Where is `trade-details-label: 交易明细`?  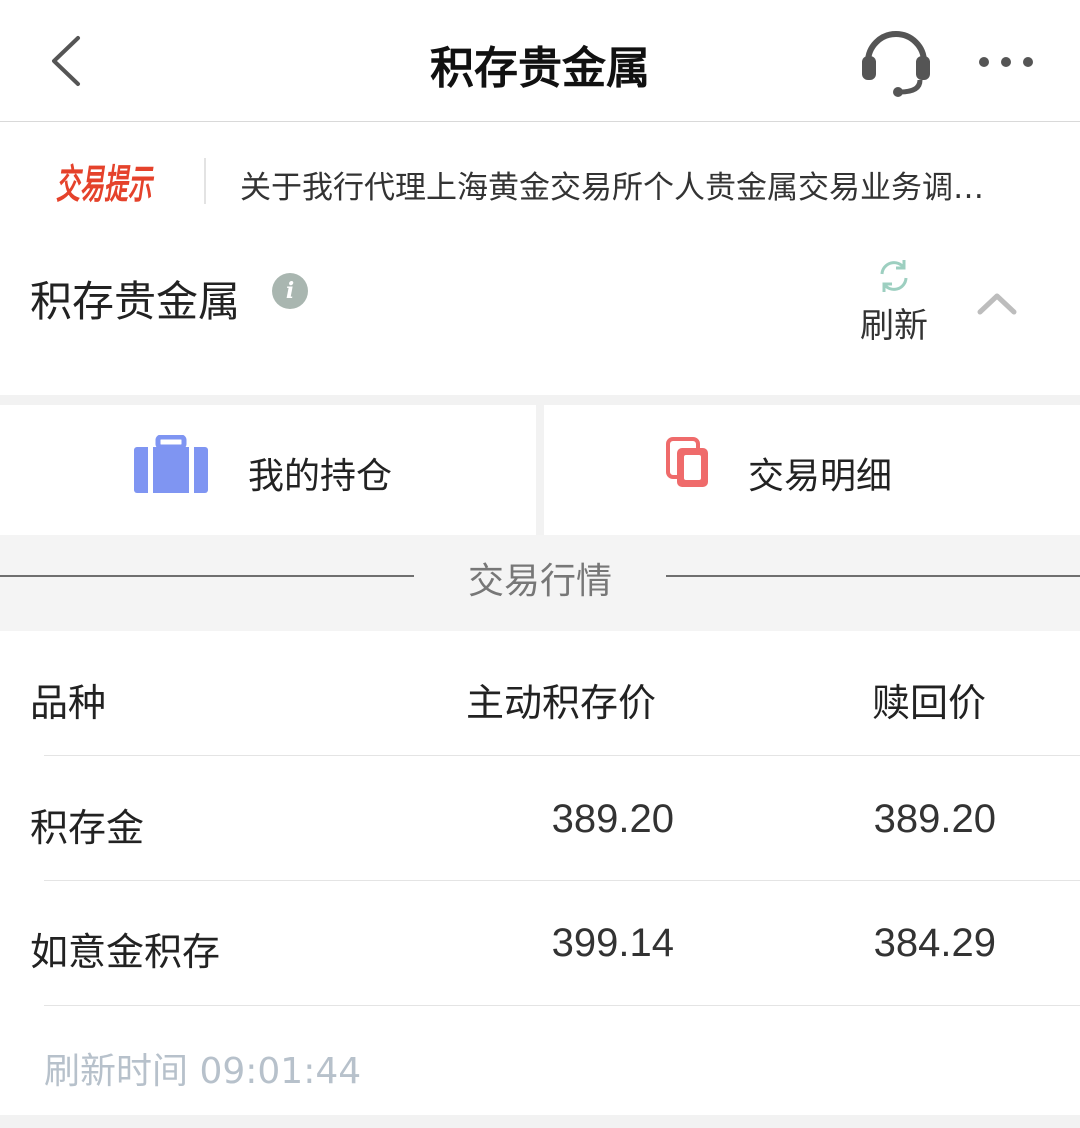 trade-details-label: 交易明细 is located at coordinates (820, 476).